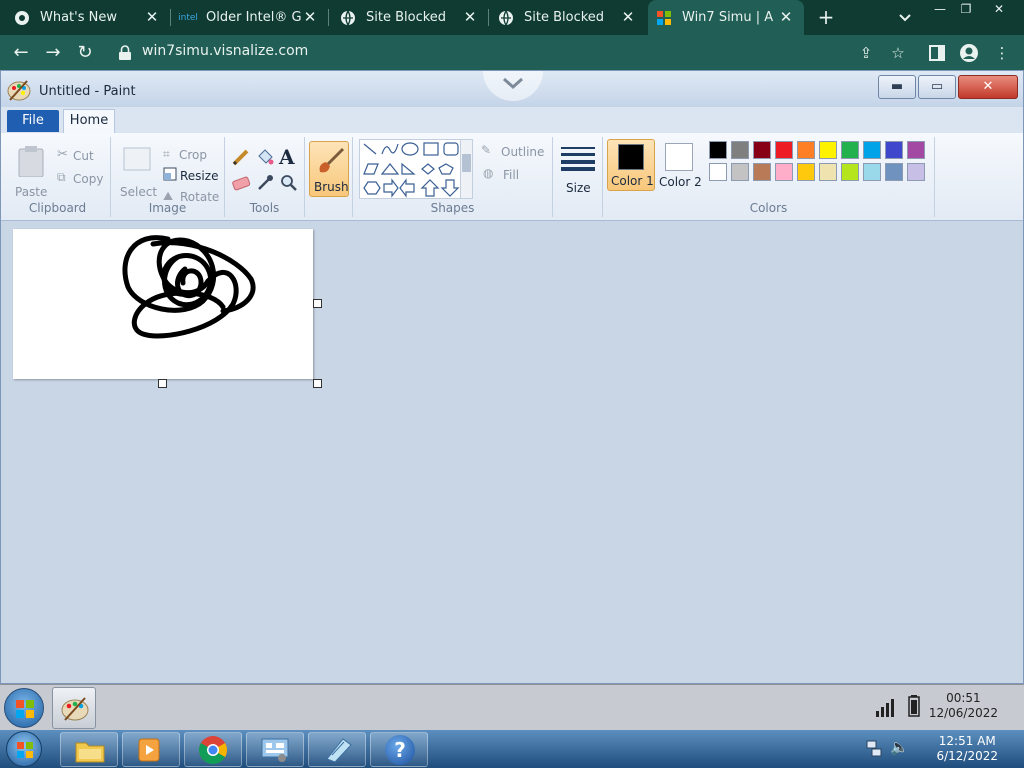  I want to click on text-tool-icon: A, so click(287, 157).